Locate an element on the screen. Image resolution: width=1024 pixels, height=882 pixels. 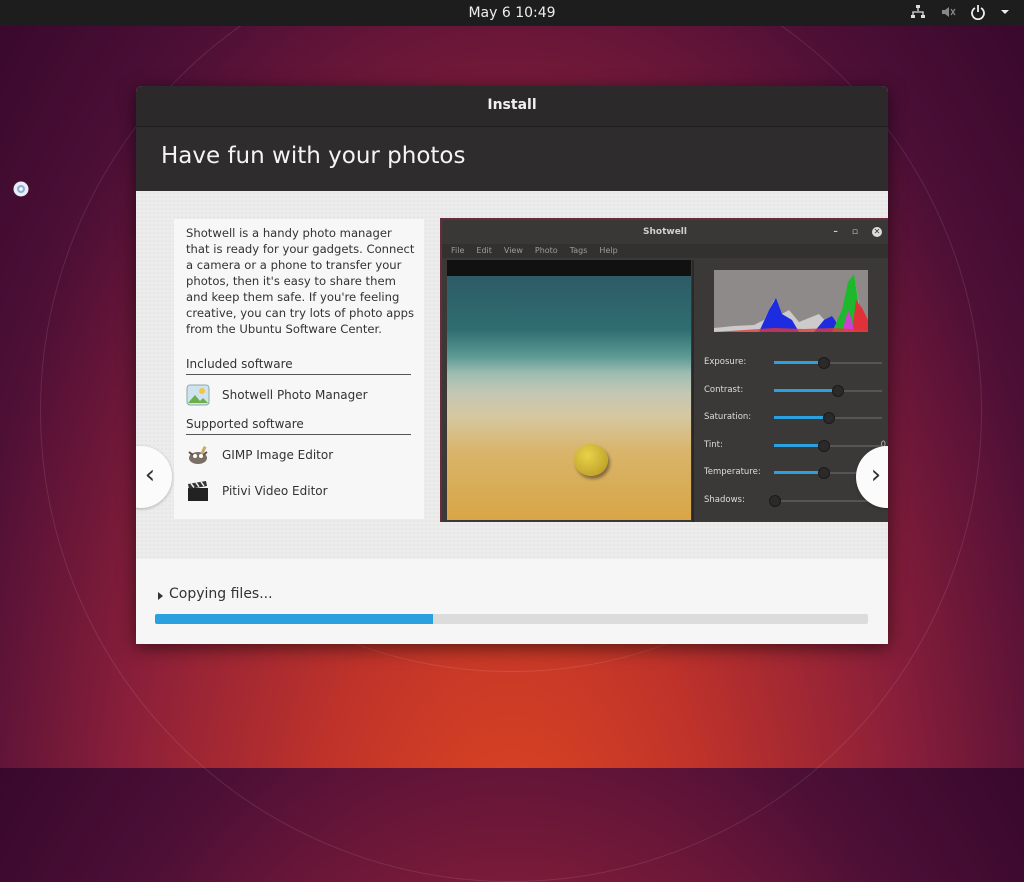
network-icon is located at coordinates (918, 12).